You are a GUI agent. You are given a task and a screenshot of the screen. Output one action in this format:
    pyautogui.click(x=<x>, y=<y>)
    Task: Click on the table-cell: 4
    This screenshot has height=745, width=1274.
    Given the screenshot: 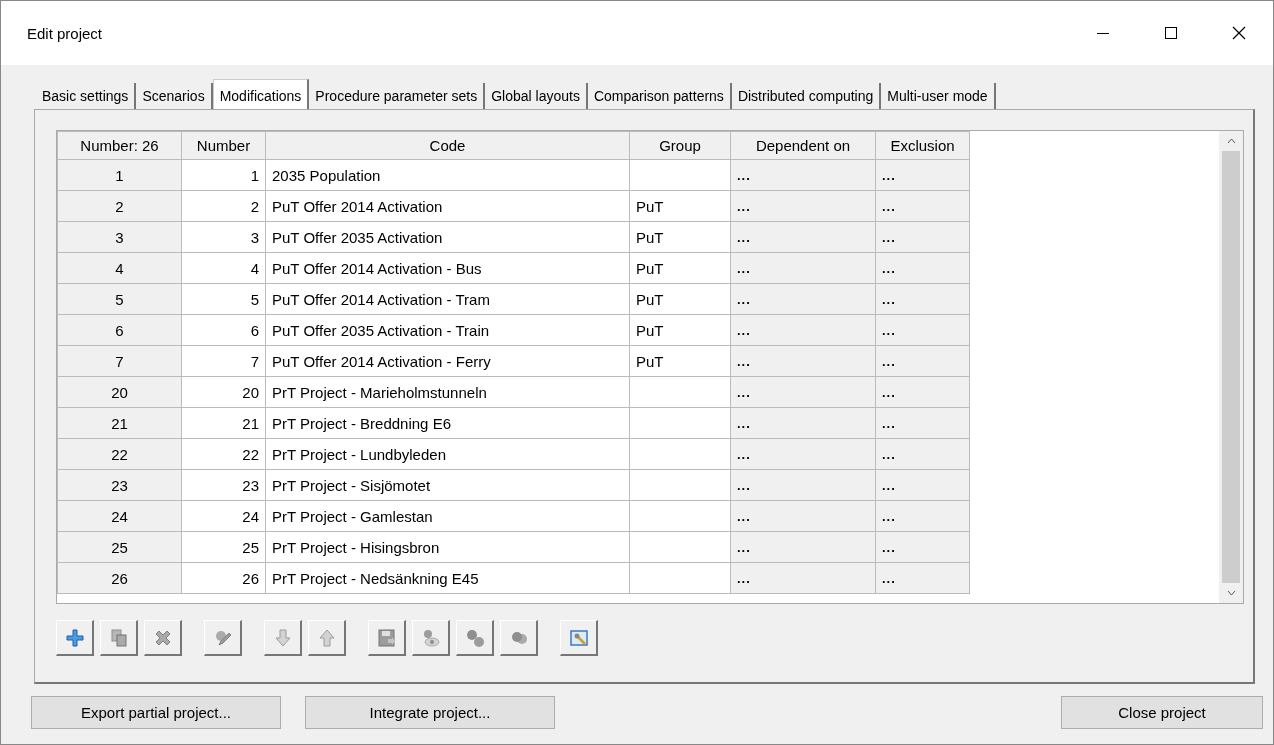 What is the action you would take?
    pyautogui.click(x=223, y=268)
    